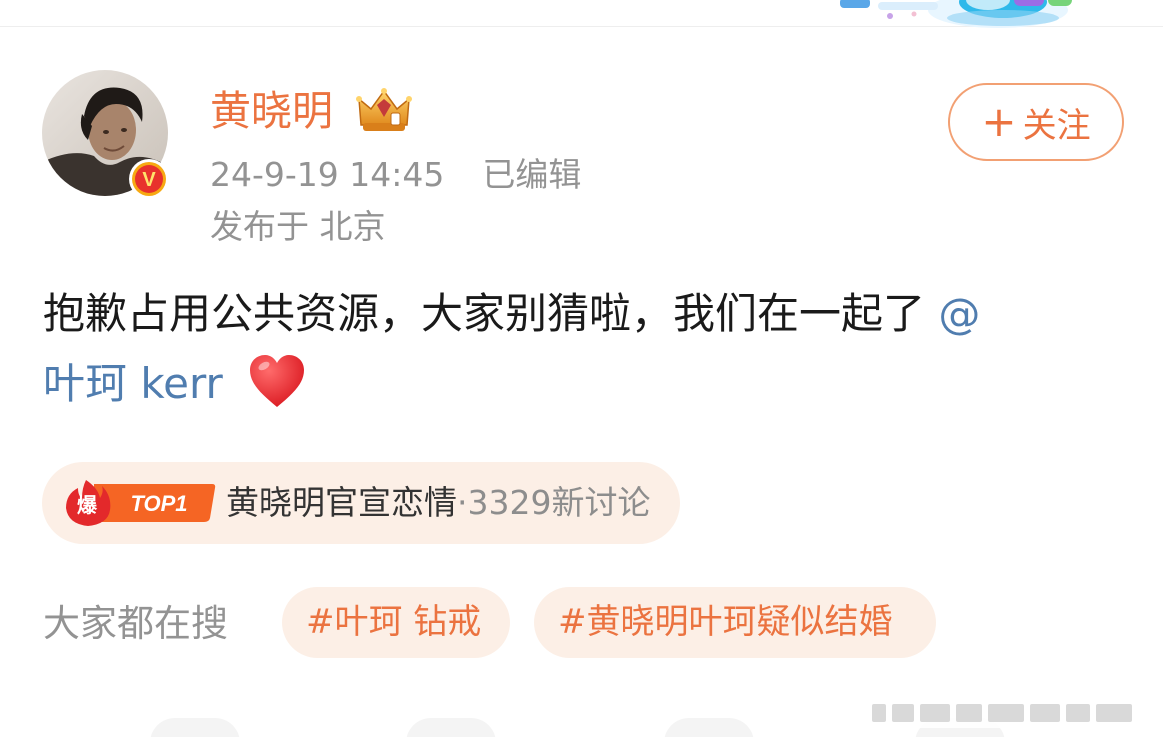 The width and height of the screenshot is (1163, 737). What do you see at coordinates (396, 622) in the screenshot?
I see `search-chip: #叶珂 钻戒` at bounding box center [396, 622].